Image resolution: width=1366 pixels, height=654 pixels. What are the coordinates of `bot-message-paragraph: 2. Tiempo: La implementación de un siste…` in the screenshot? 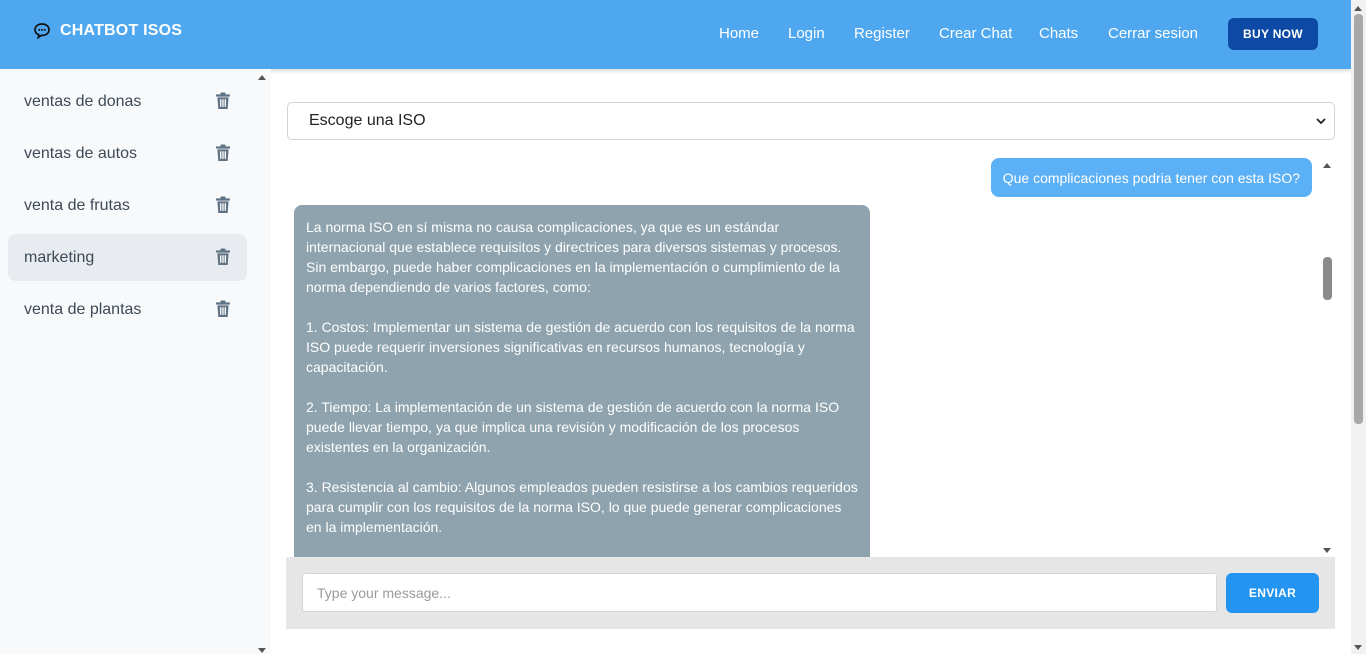 It's located at (573, 427).